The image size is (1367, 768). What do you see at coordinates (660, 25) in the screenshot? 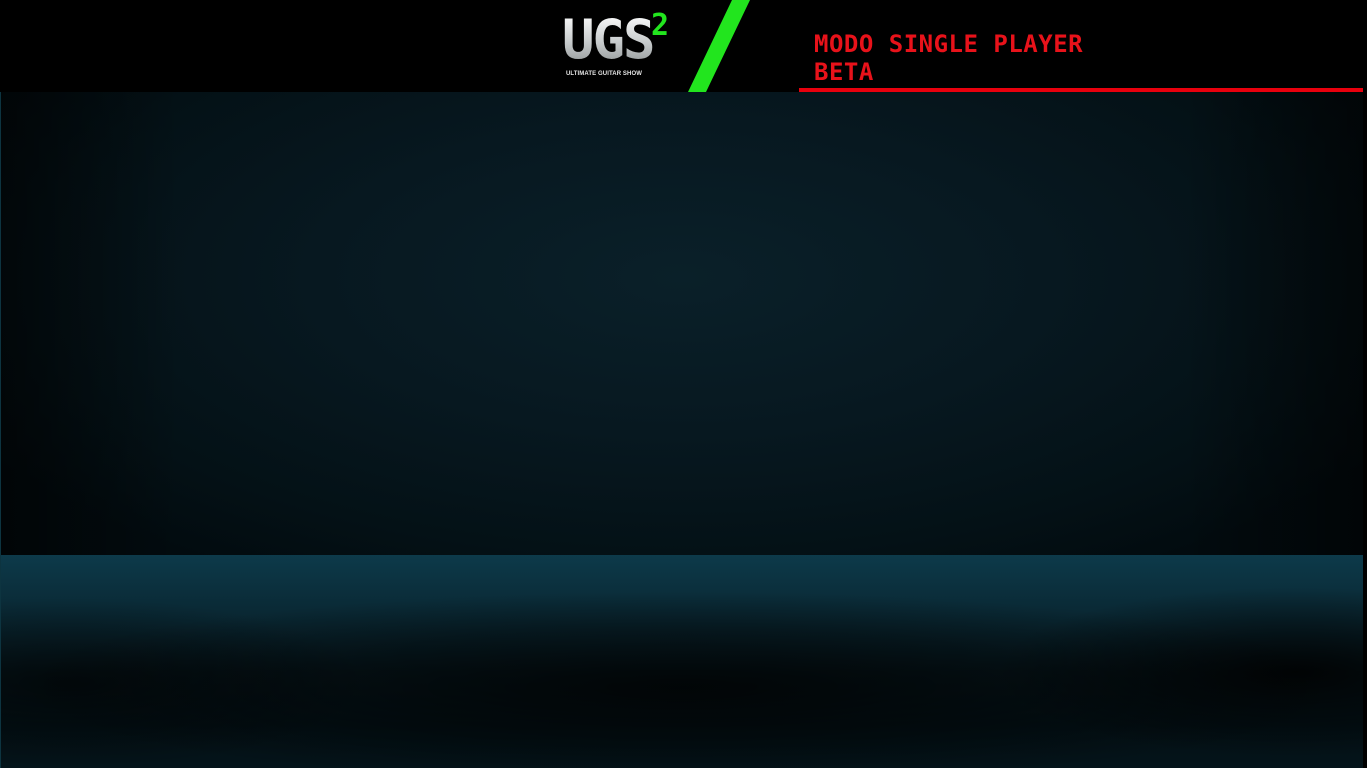
I see `logo-superscript: 2` at bounding box center [660, 25].